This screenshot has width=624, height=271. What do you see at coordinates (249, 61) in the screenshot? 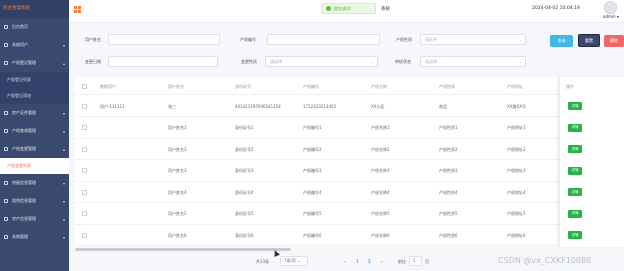
I see `search-label-change-nature: 变更性质` at bounding box center [249, 61].